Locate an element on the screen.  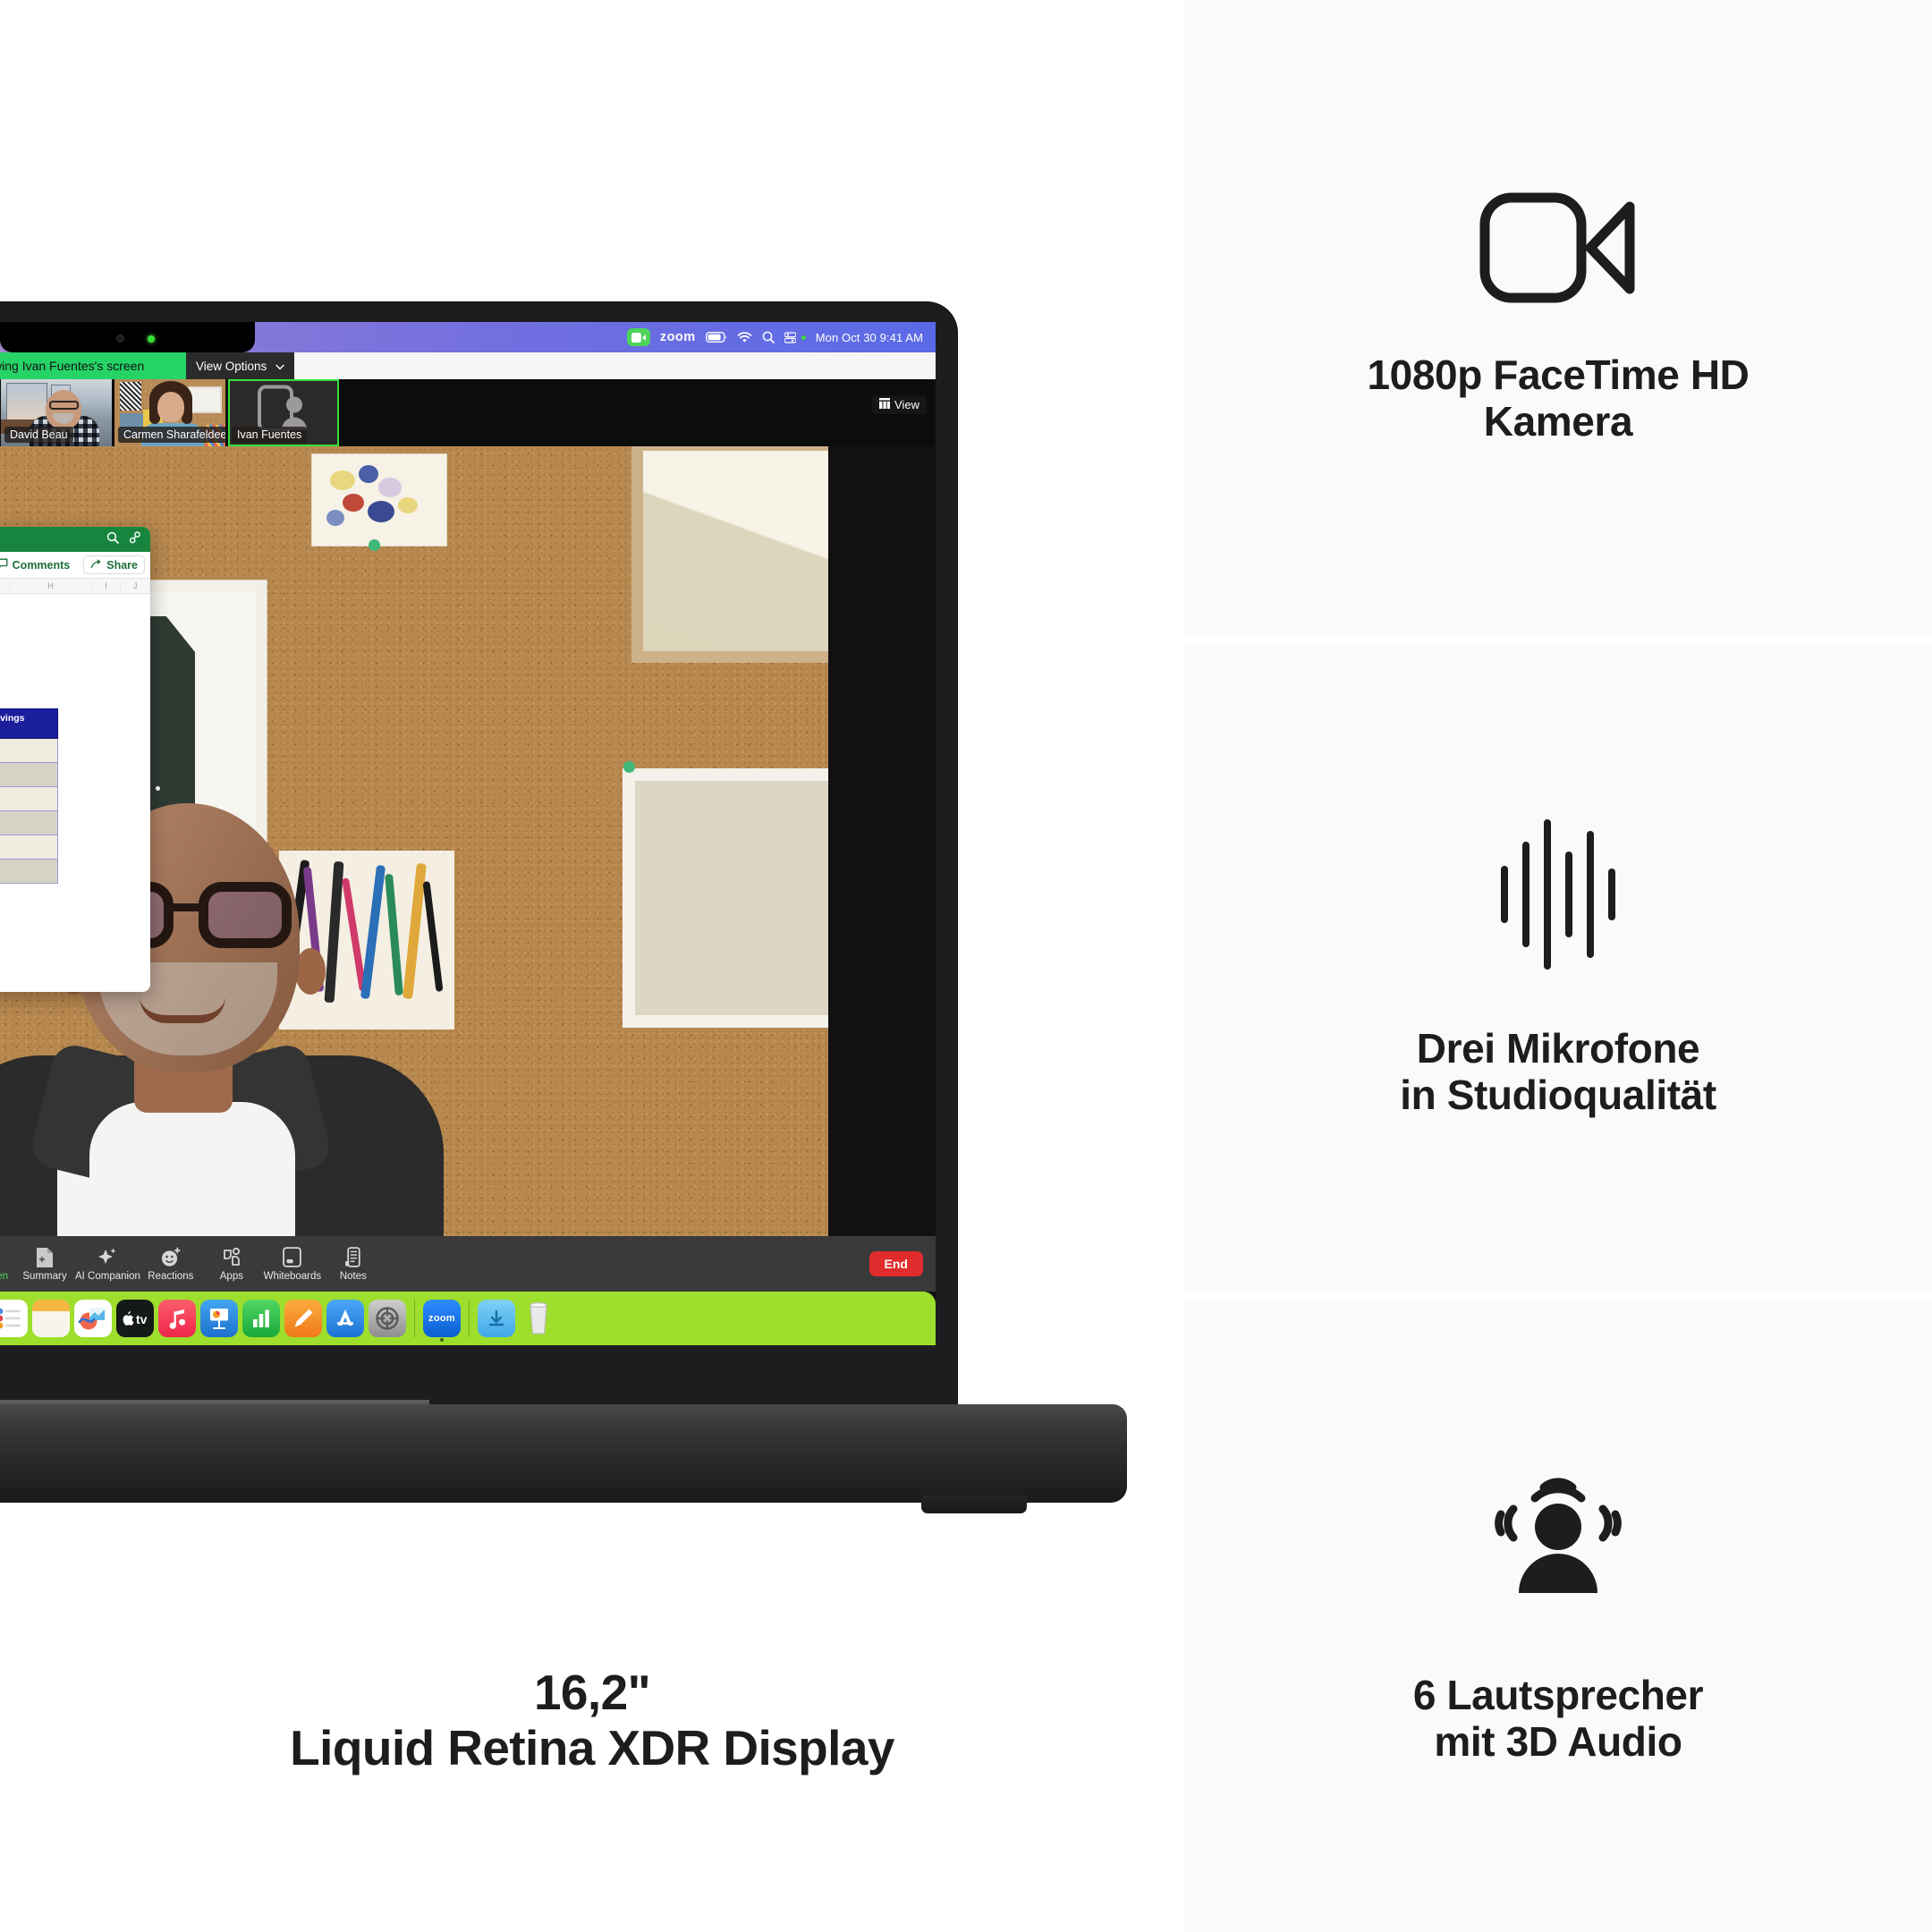
freeform-icon is located at coordinates (93, 1318).